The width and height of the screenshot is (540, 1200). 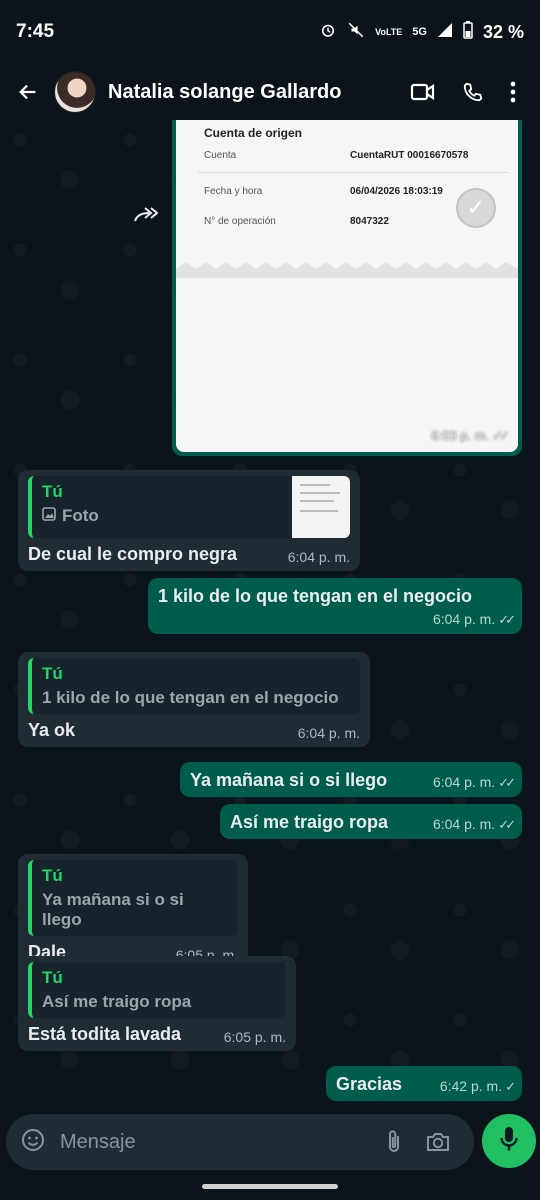 I want to click on message-text: Ya ok, so click(x=52, y=730).